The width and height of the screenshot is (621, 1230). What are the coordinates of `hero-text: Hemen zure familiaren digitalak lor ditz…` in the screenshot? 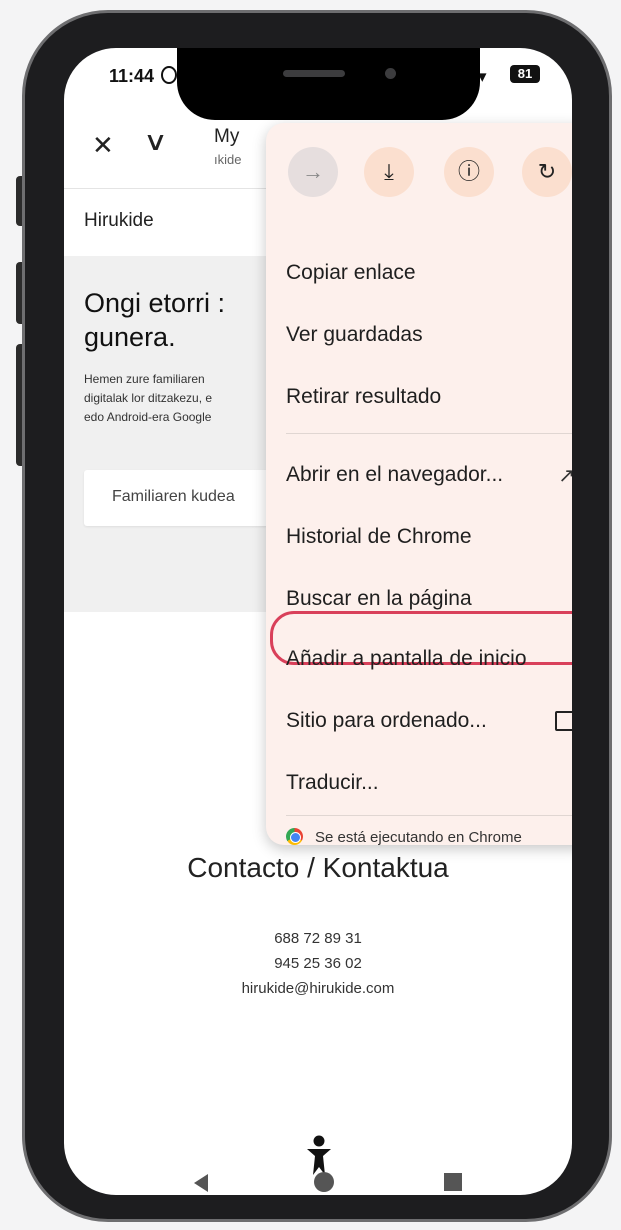 It's located at (148, 398).